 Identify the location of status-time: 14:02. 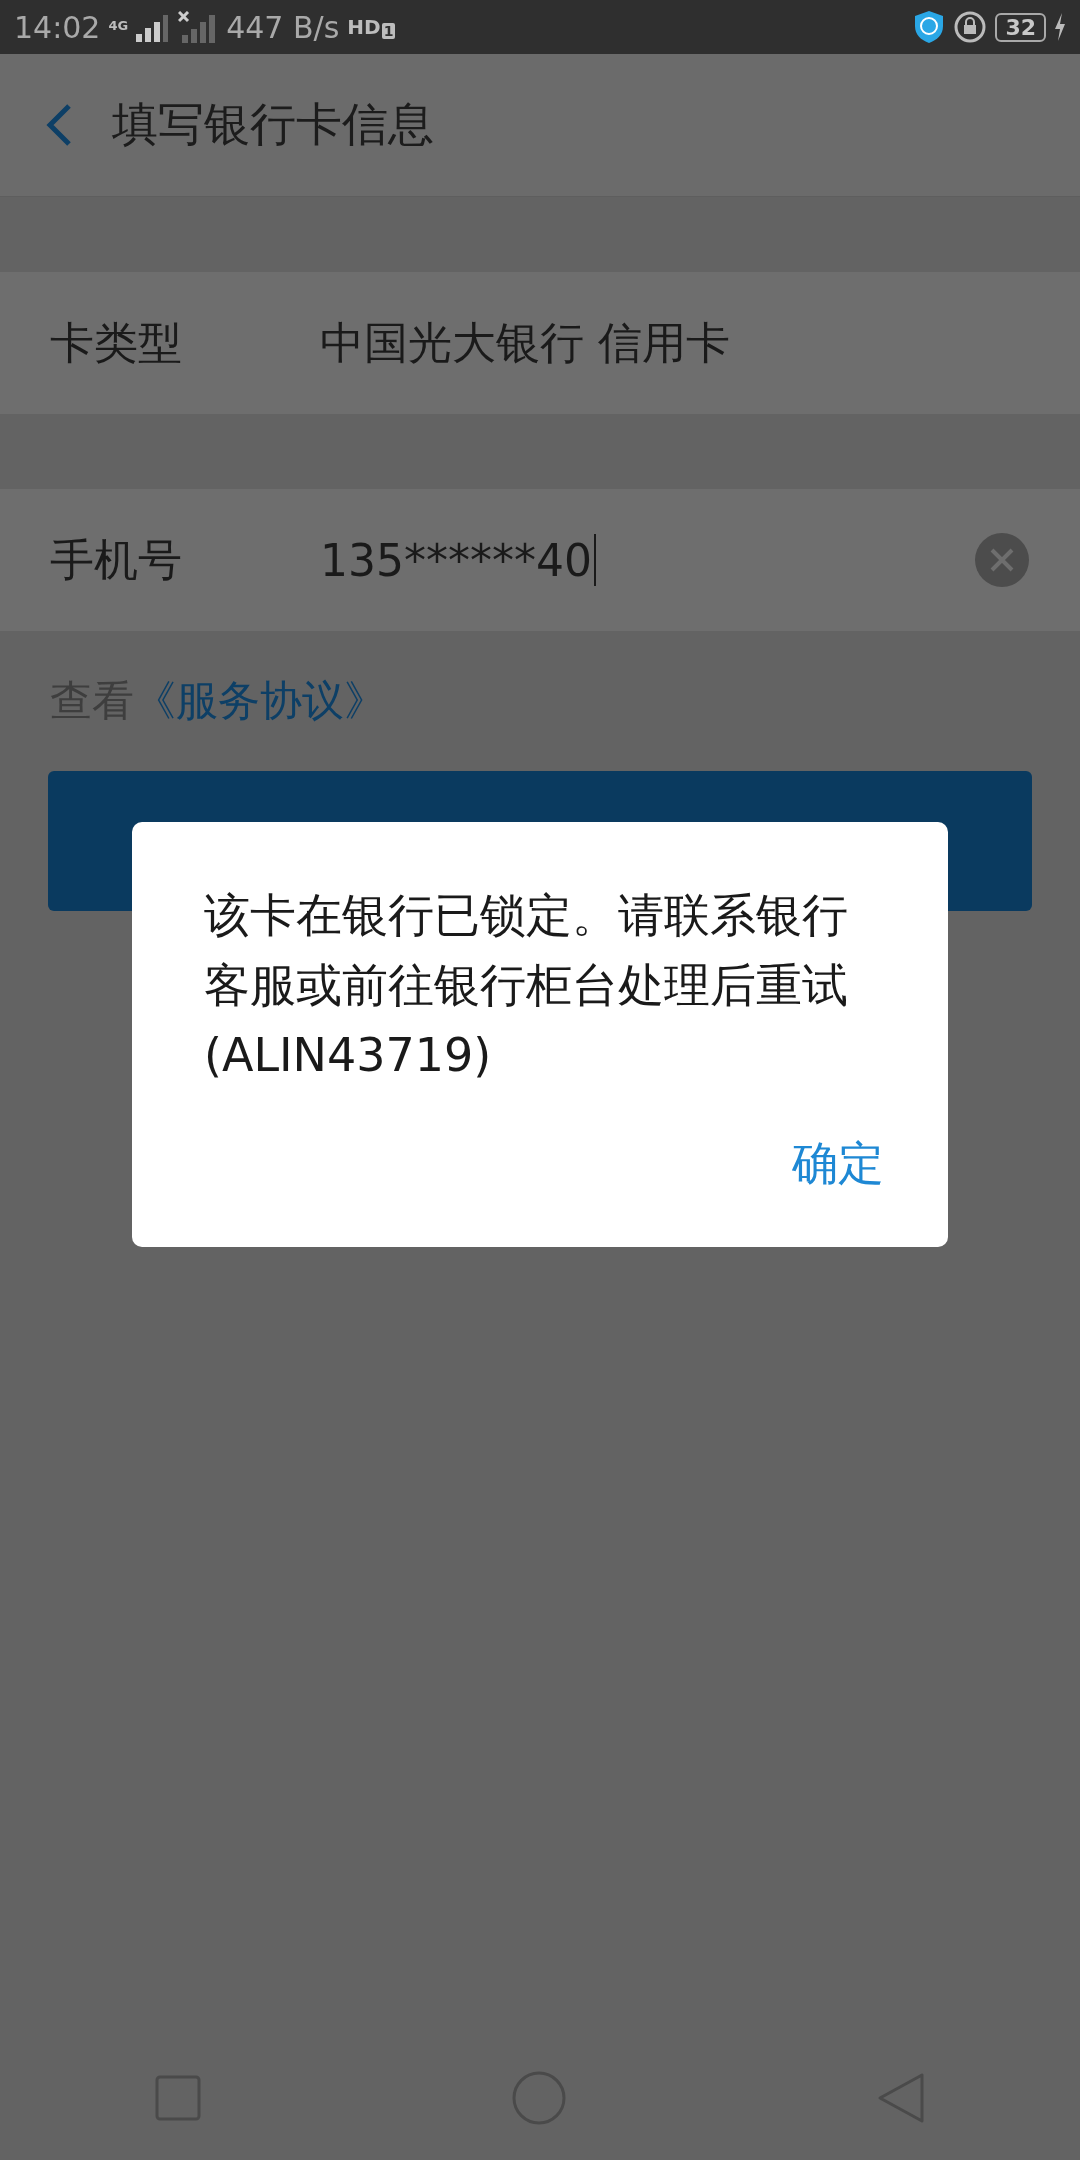
(57, 27).